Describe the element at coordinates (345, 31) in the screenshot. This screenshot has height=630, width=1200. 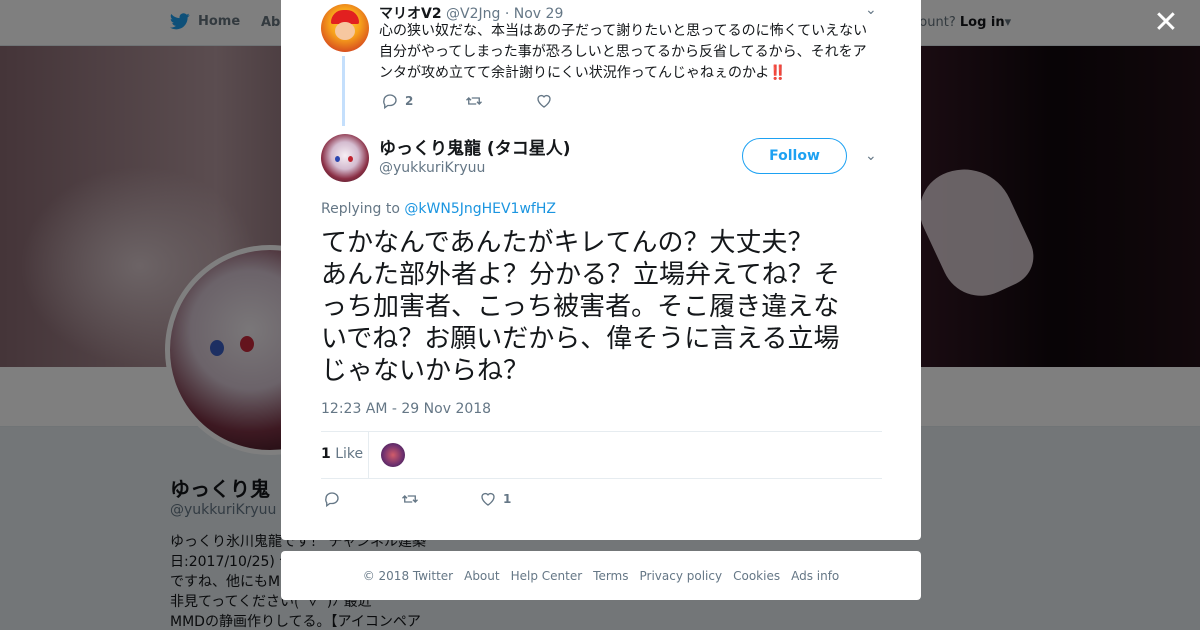
I see `avatar-face` at that location.